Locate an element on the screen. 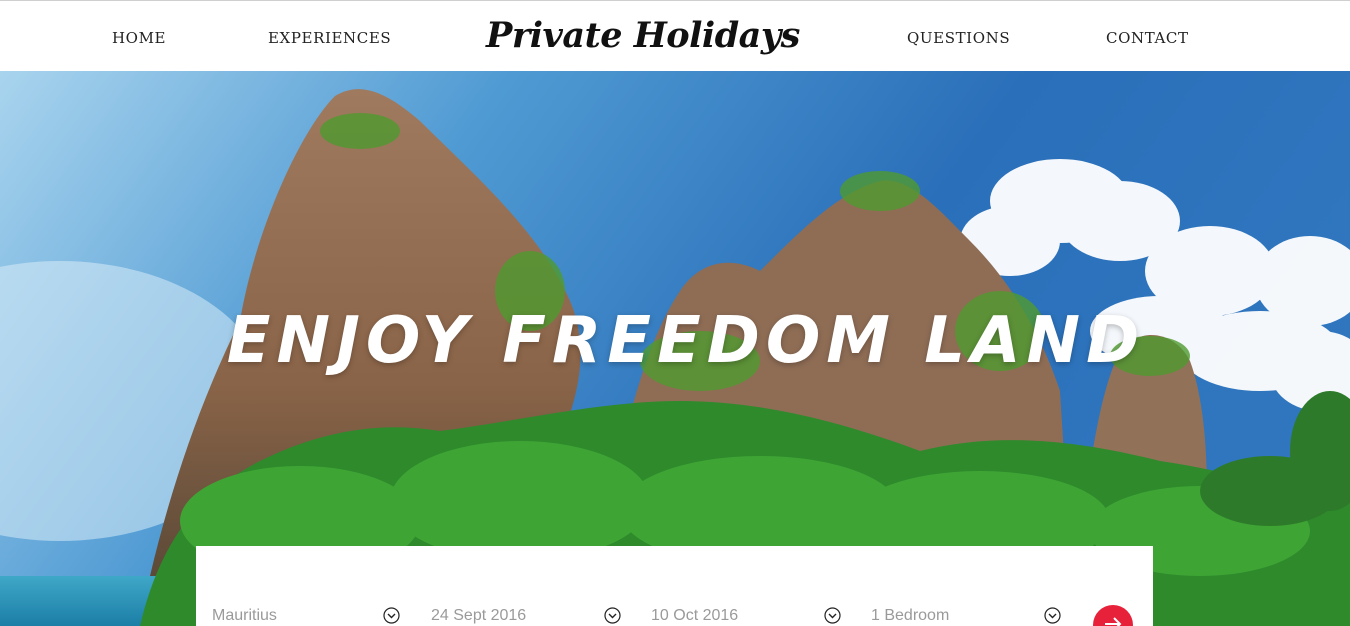 This screenshot has width=1350, height=626. hero-title: ENJOY FREEDOM LAND is located at coordinates (686, 341).